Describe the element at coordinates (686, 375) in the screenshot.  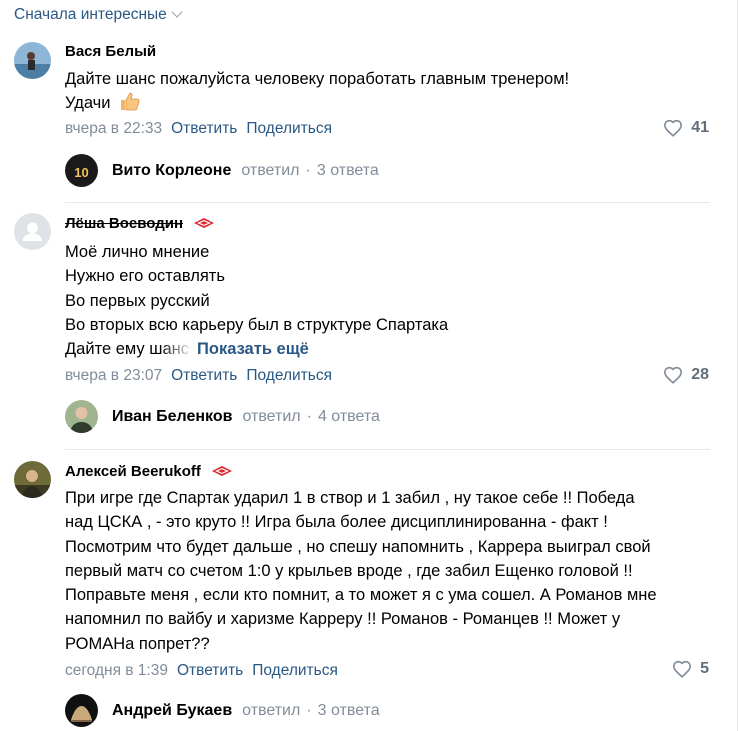
I see `like-button: 28` at that location.